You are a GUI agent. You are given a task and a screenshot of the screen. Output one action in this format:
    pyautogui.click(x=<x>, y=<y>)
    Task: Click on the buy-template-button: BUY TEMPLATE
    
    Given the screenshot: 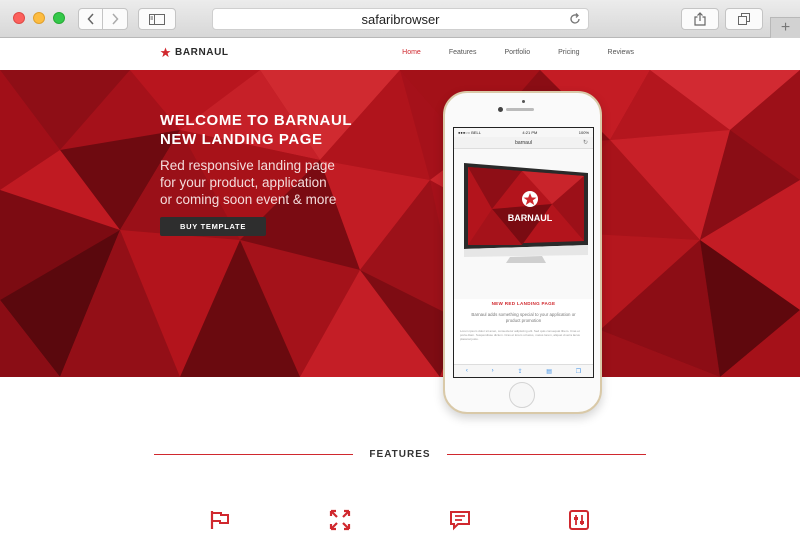 What is the action you would take?
    pyautogui.click(x=213, y=226)
    